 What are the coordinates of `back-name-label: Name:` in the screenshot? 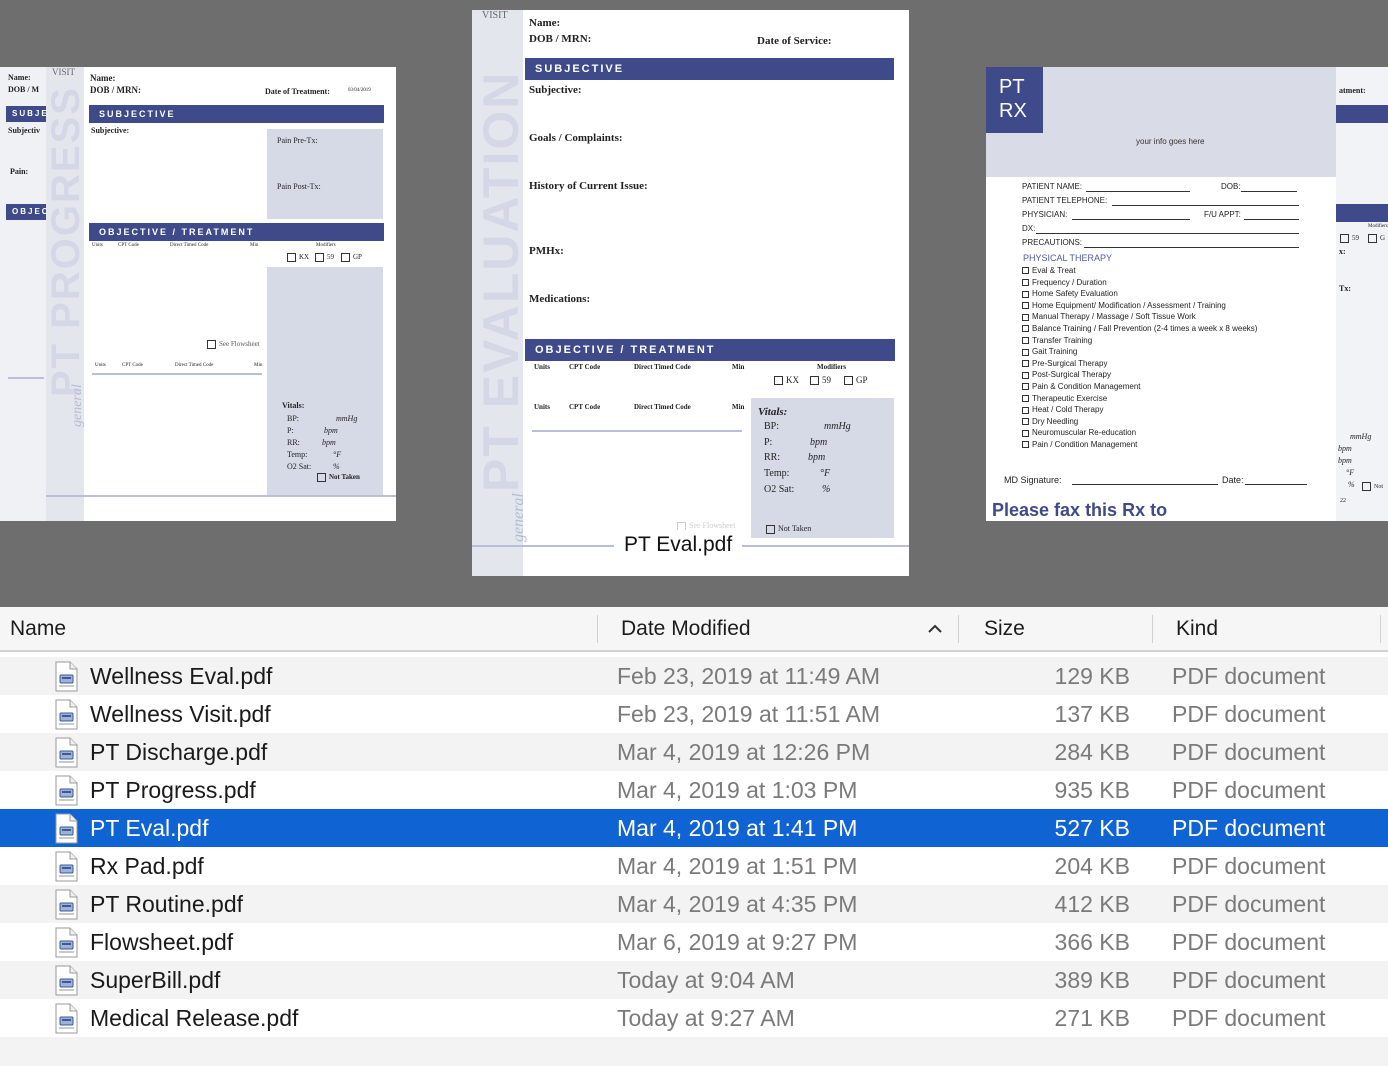 It's located at (19, 77).